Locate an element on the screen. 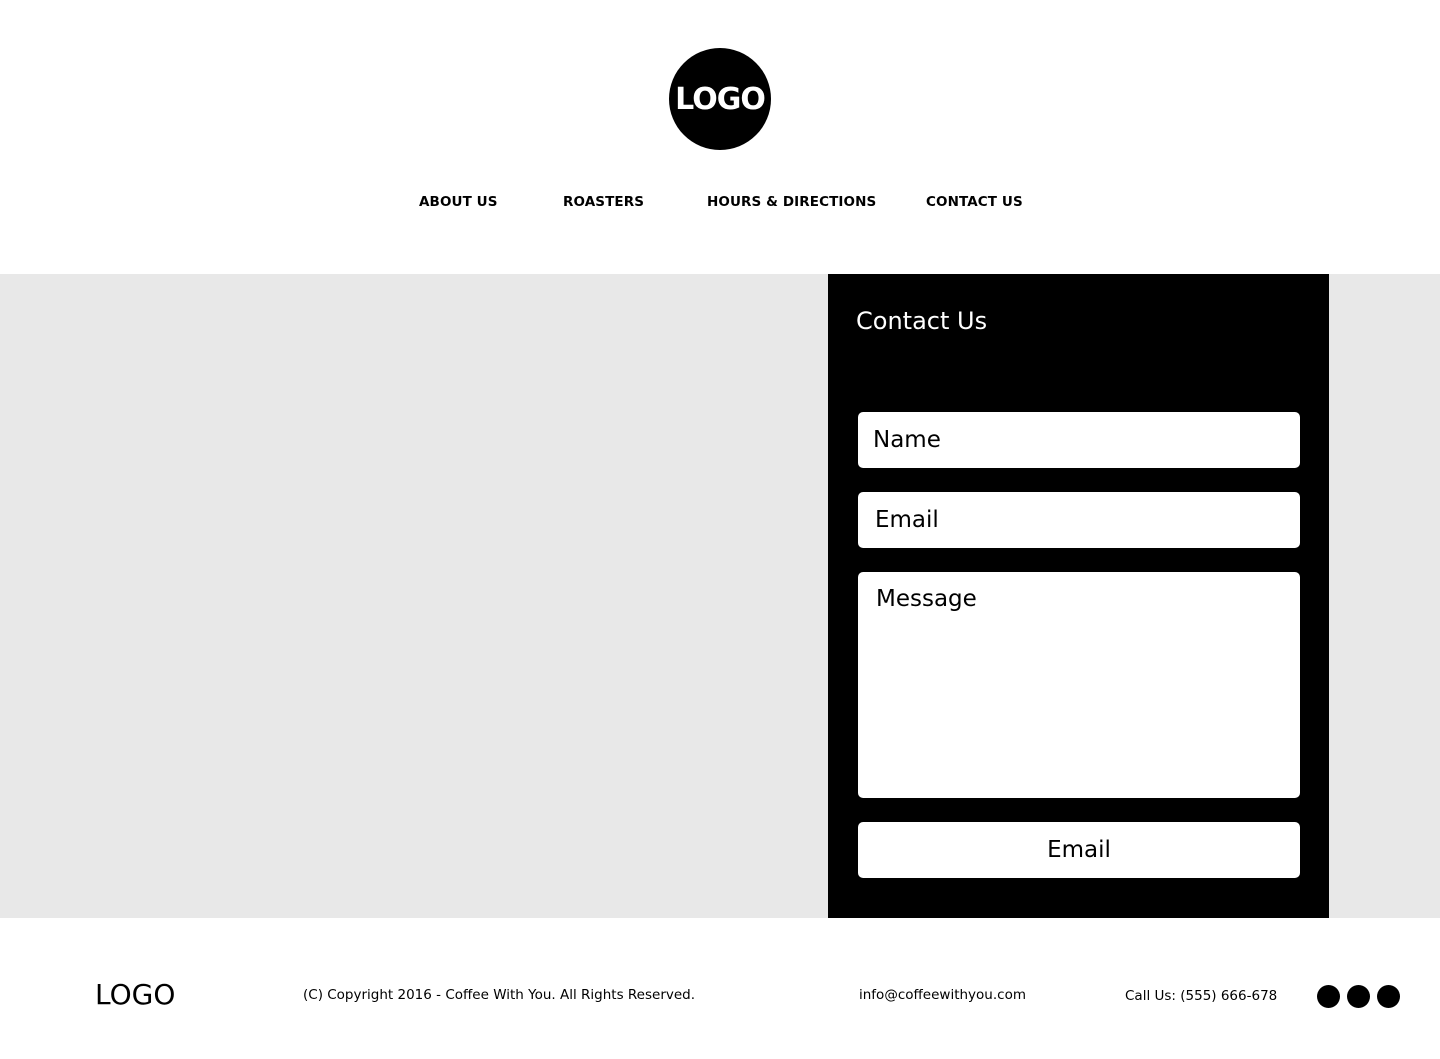 The height and width of the screenshot is (1059, 1440). footer-phone: Call Us: (555) 666-678 is located at coordinates (1201, 996).